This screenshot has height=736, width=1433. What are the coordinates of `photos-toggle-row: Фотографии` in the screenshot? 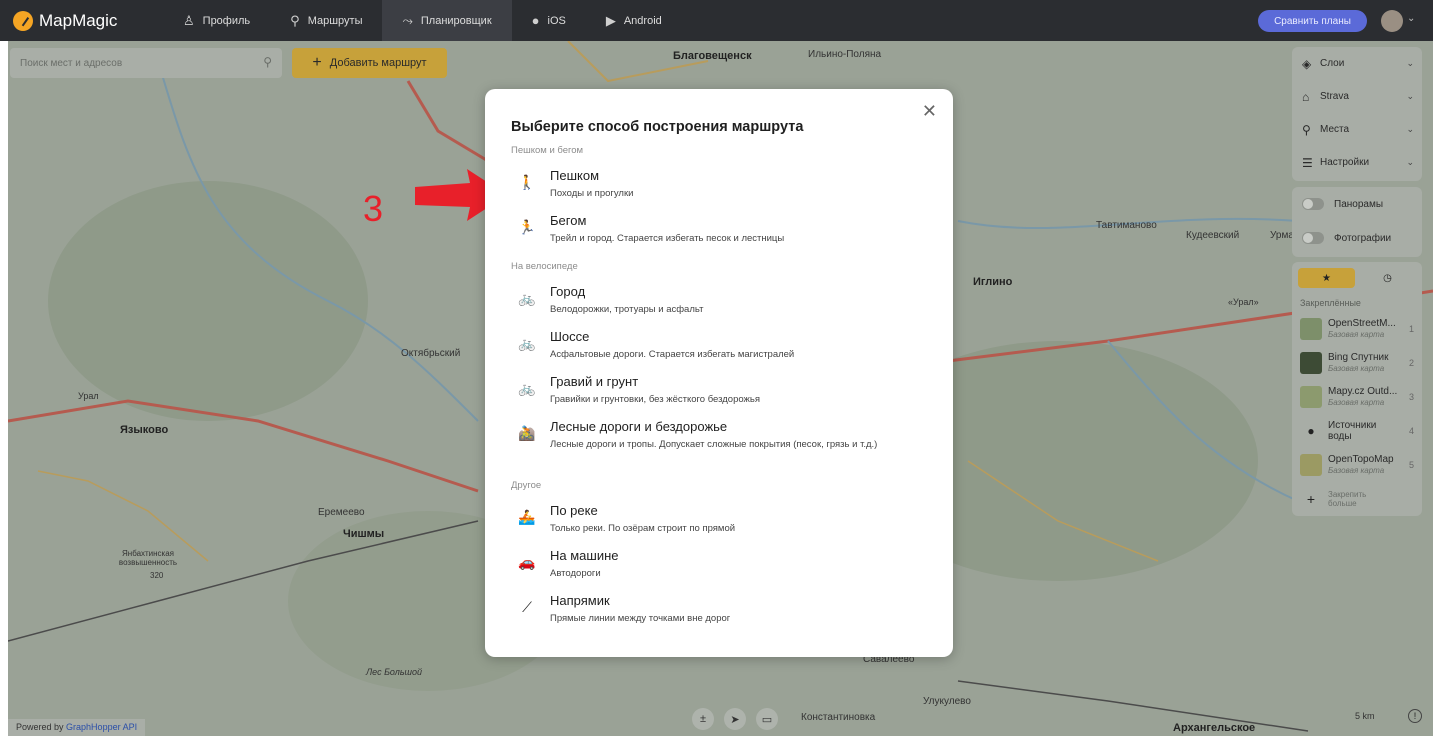 It's located at (1357, 238).